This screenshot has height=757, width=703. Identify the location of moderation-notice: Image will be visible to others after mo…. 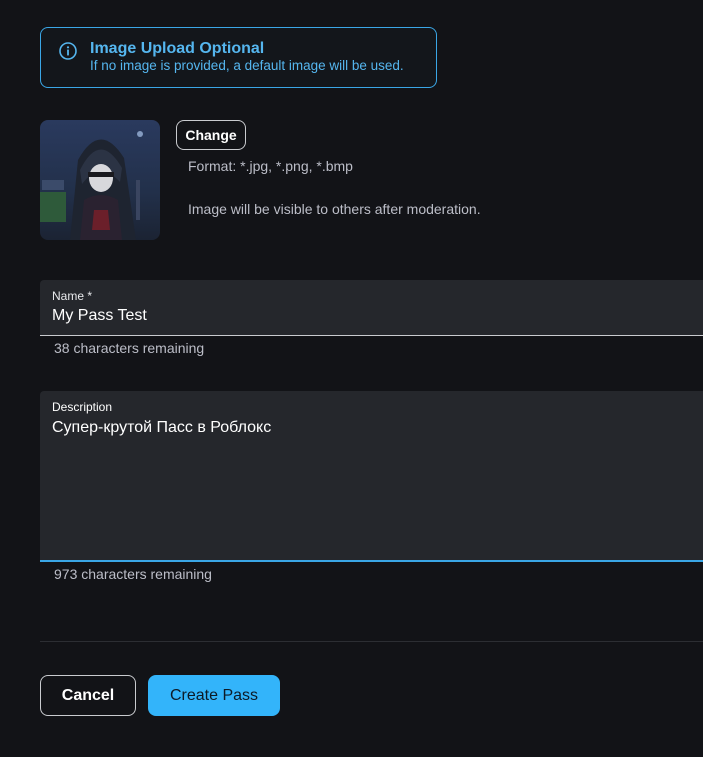
(334, 209).